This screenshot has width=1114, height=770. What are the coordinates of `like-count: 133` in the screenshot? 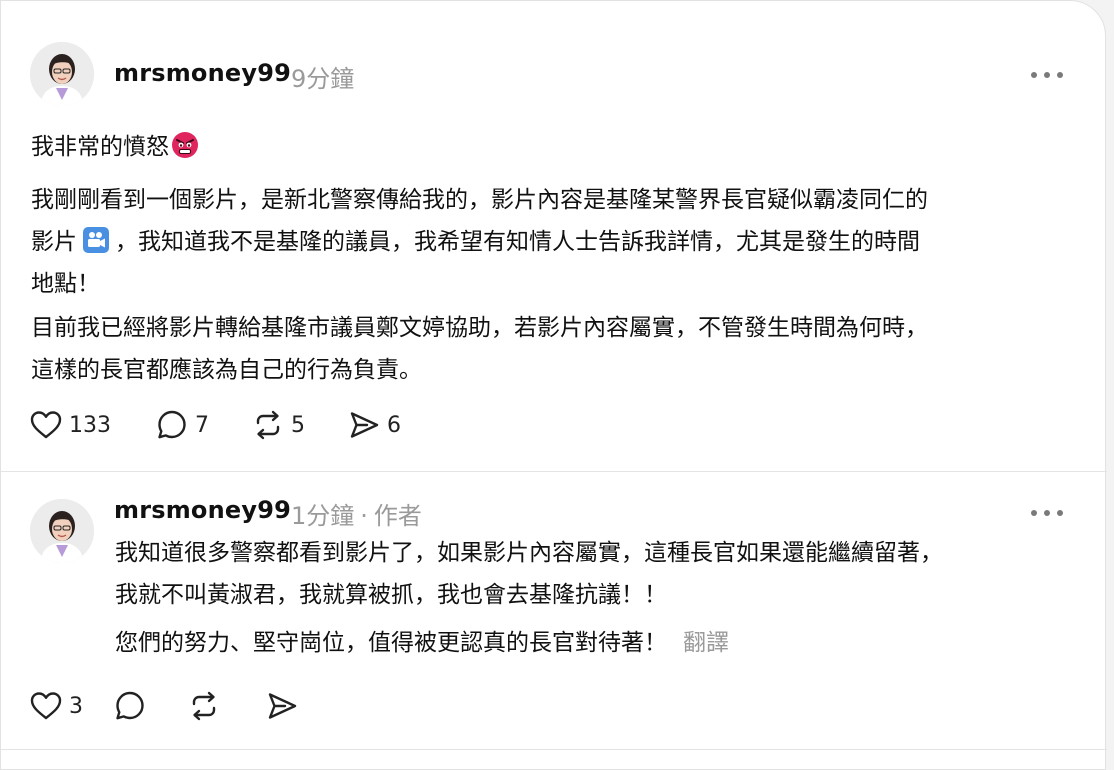 It's located at (90, 425).